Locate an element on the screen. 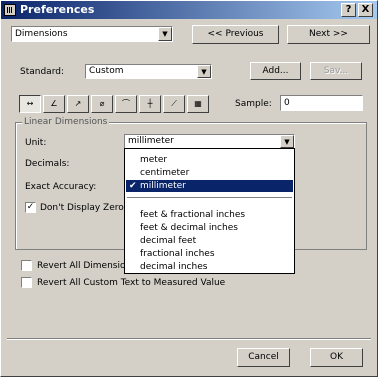 The width and height of the screenshot is (378, 377). unit-select-value: millimeter is located at coordinates (151, 141).